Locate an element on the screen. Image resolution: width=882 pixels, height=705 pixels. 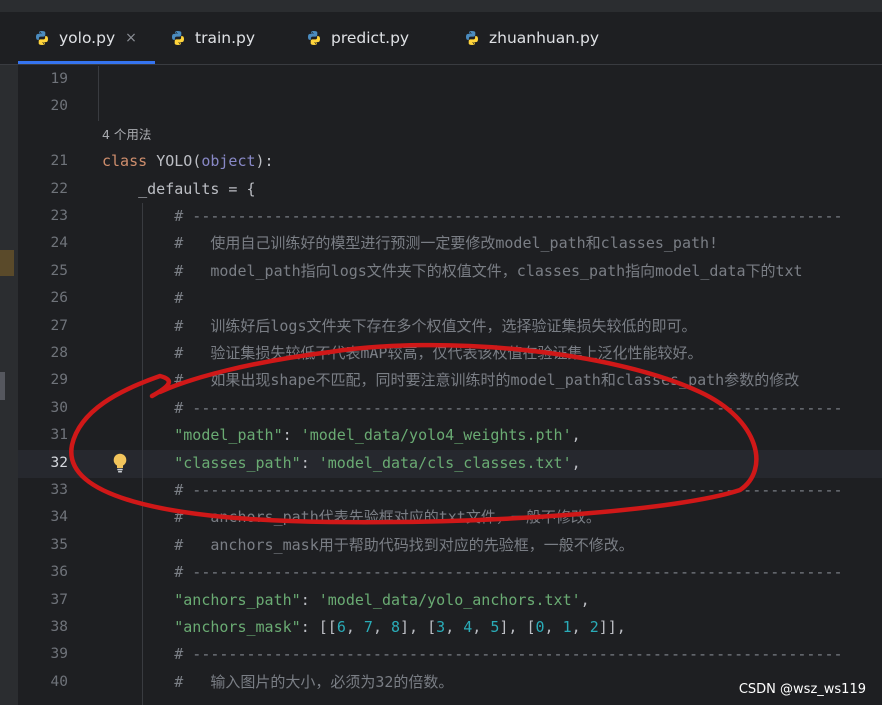
line-number: 34 is located at coordinates (59, 517).